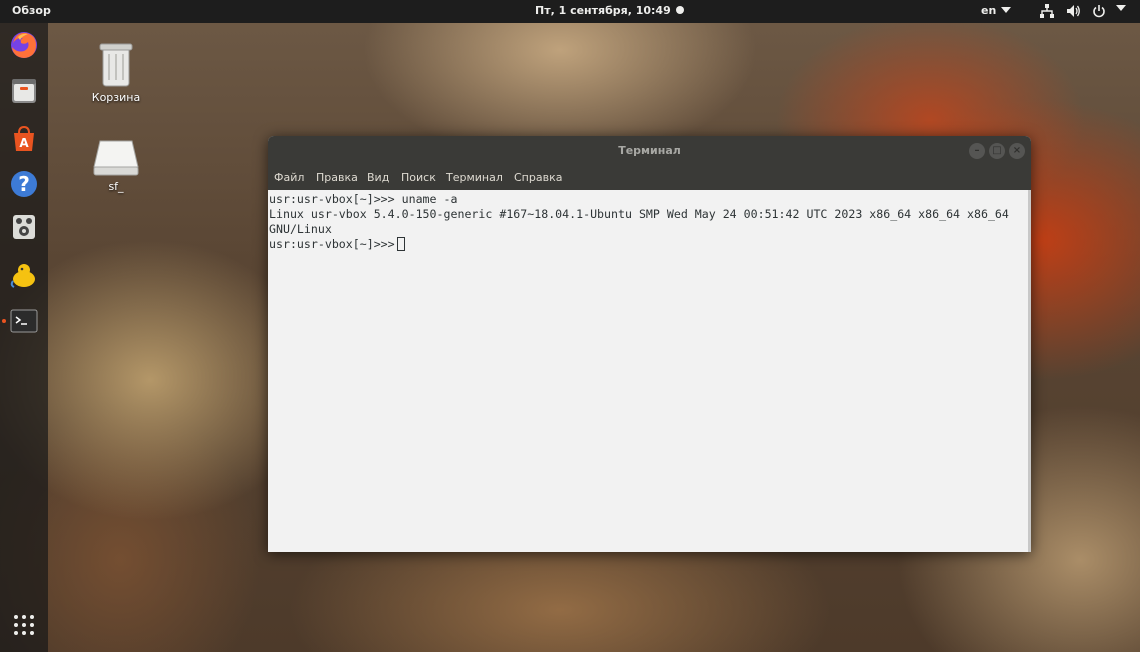  I want to click on menu-terminal: Терминал, so click(474, 177).